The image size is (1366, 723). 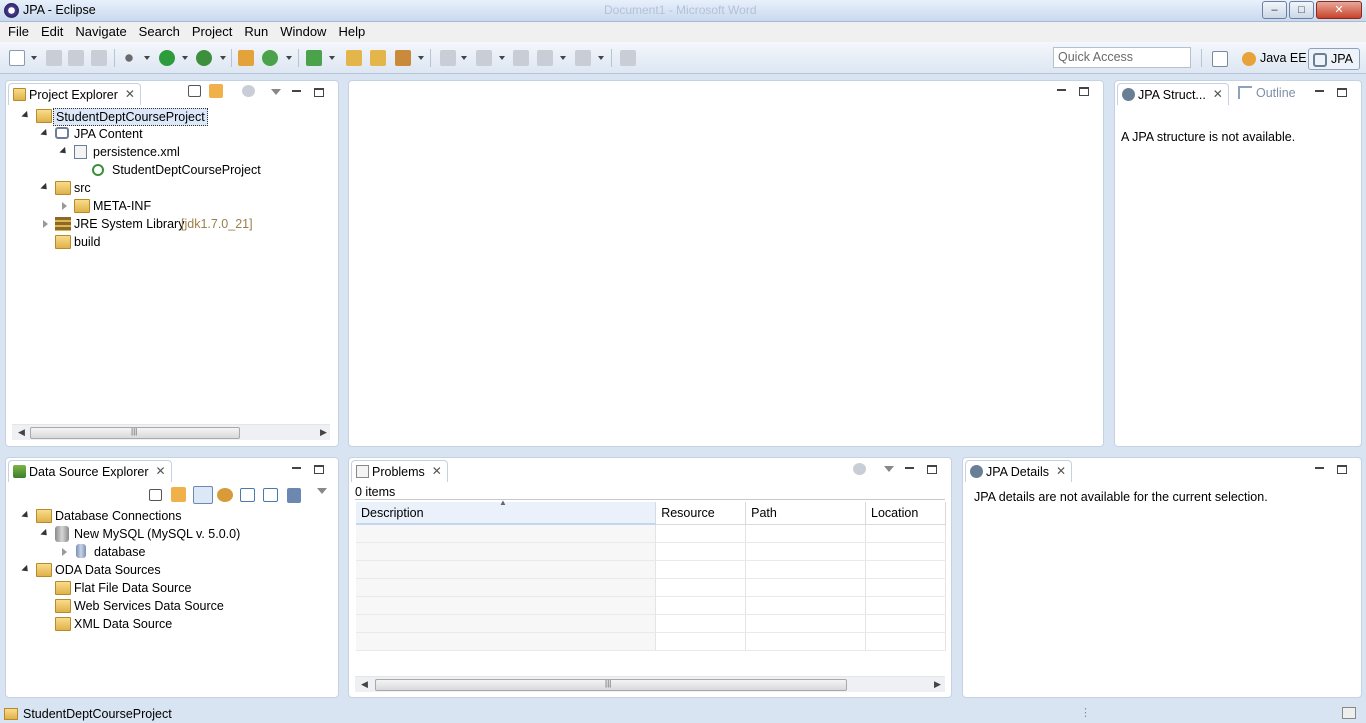 I want to click on new-icon, so click(x=17, y=58).